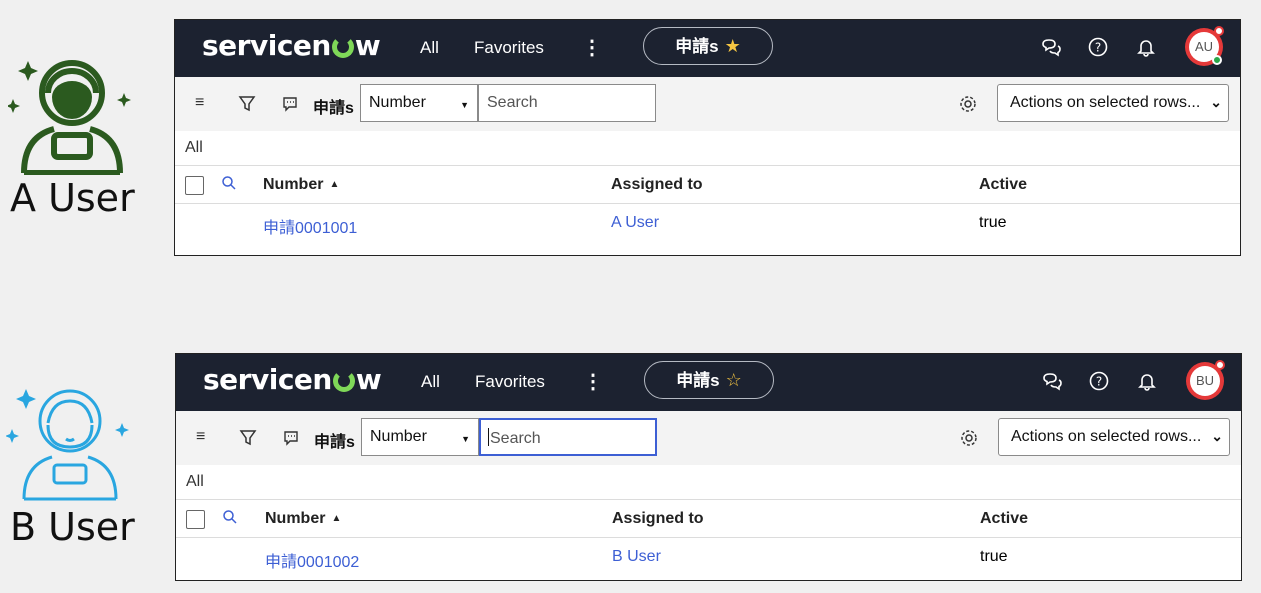 The height and width of the screenshot is (593, 1261). What do you see at coordinates (707, 223) in the screenshot?
I see `table-row: 申請0001001 A User true` at bounding box center [707, 223].